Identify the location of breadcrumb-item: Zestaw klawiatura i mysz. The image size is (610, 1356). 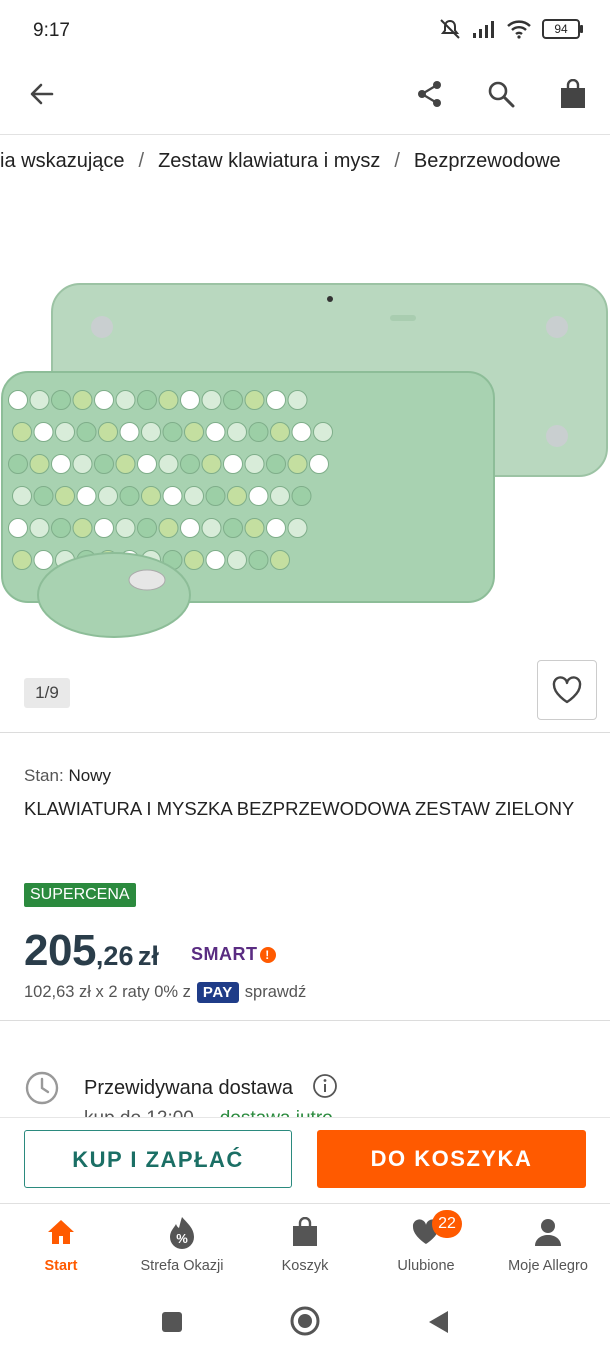
(269, 161).